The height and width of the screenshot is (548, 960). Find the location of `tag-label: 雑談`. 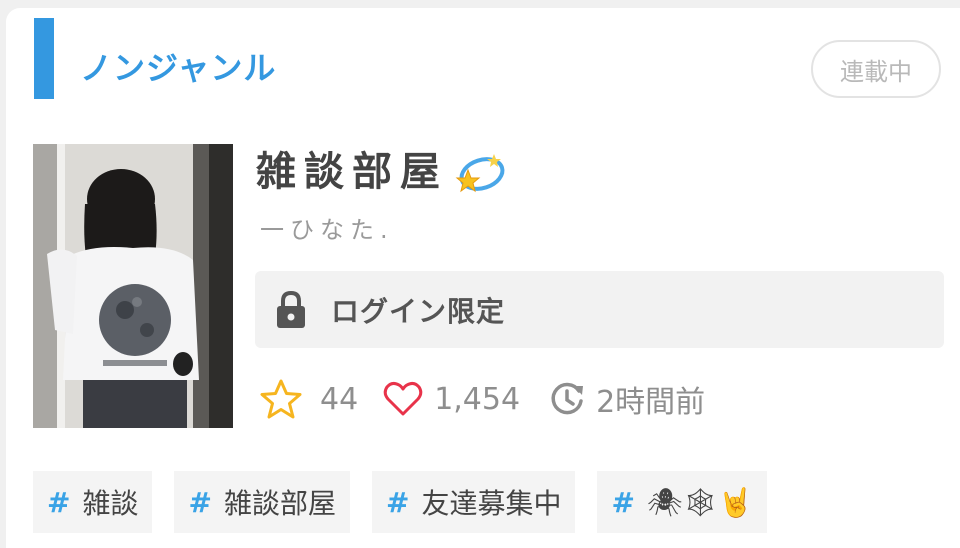

tag-label: 雑談 is located at coordinates (110, 503).